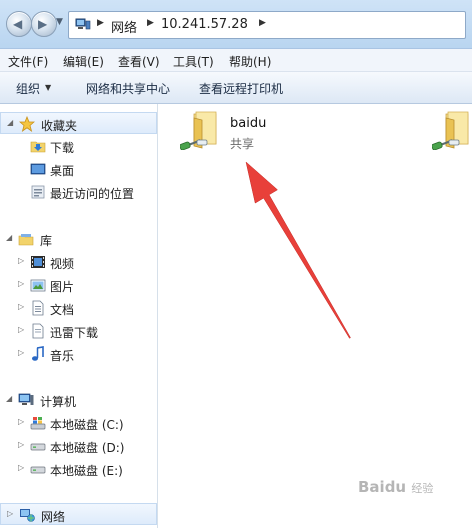 The width and height of the screenshot is (472, 528). I want to click on nav-drive-c: ▷ 本地磁盘 (C:), so click(78, 423).